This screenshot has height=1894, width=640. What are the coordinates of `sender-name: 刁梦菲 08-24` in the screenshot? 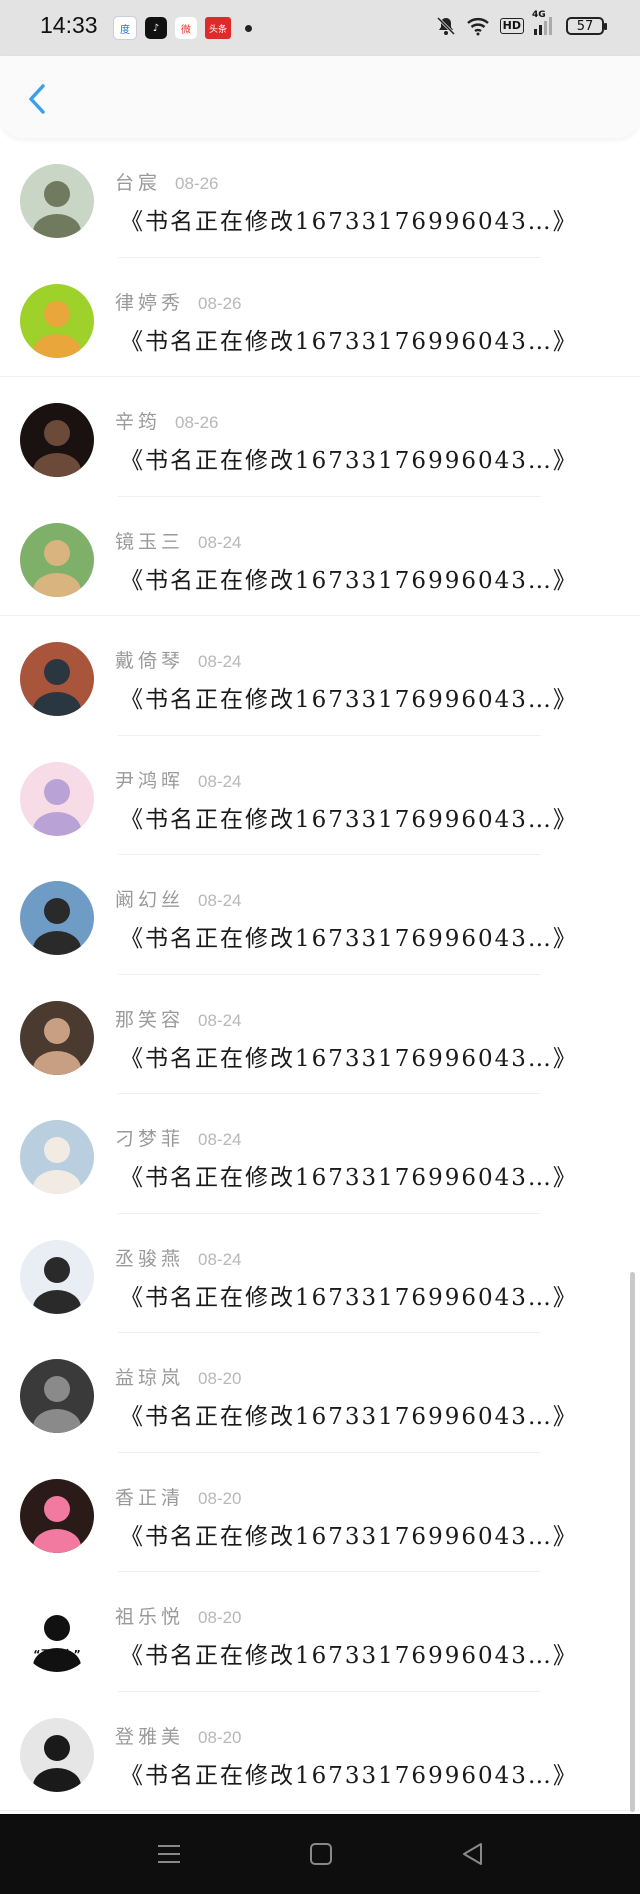 It's located at (178, 1137).